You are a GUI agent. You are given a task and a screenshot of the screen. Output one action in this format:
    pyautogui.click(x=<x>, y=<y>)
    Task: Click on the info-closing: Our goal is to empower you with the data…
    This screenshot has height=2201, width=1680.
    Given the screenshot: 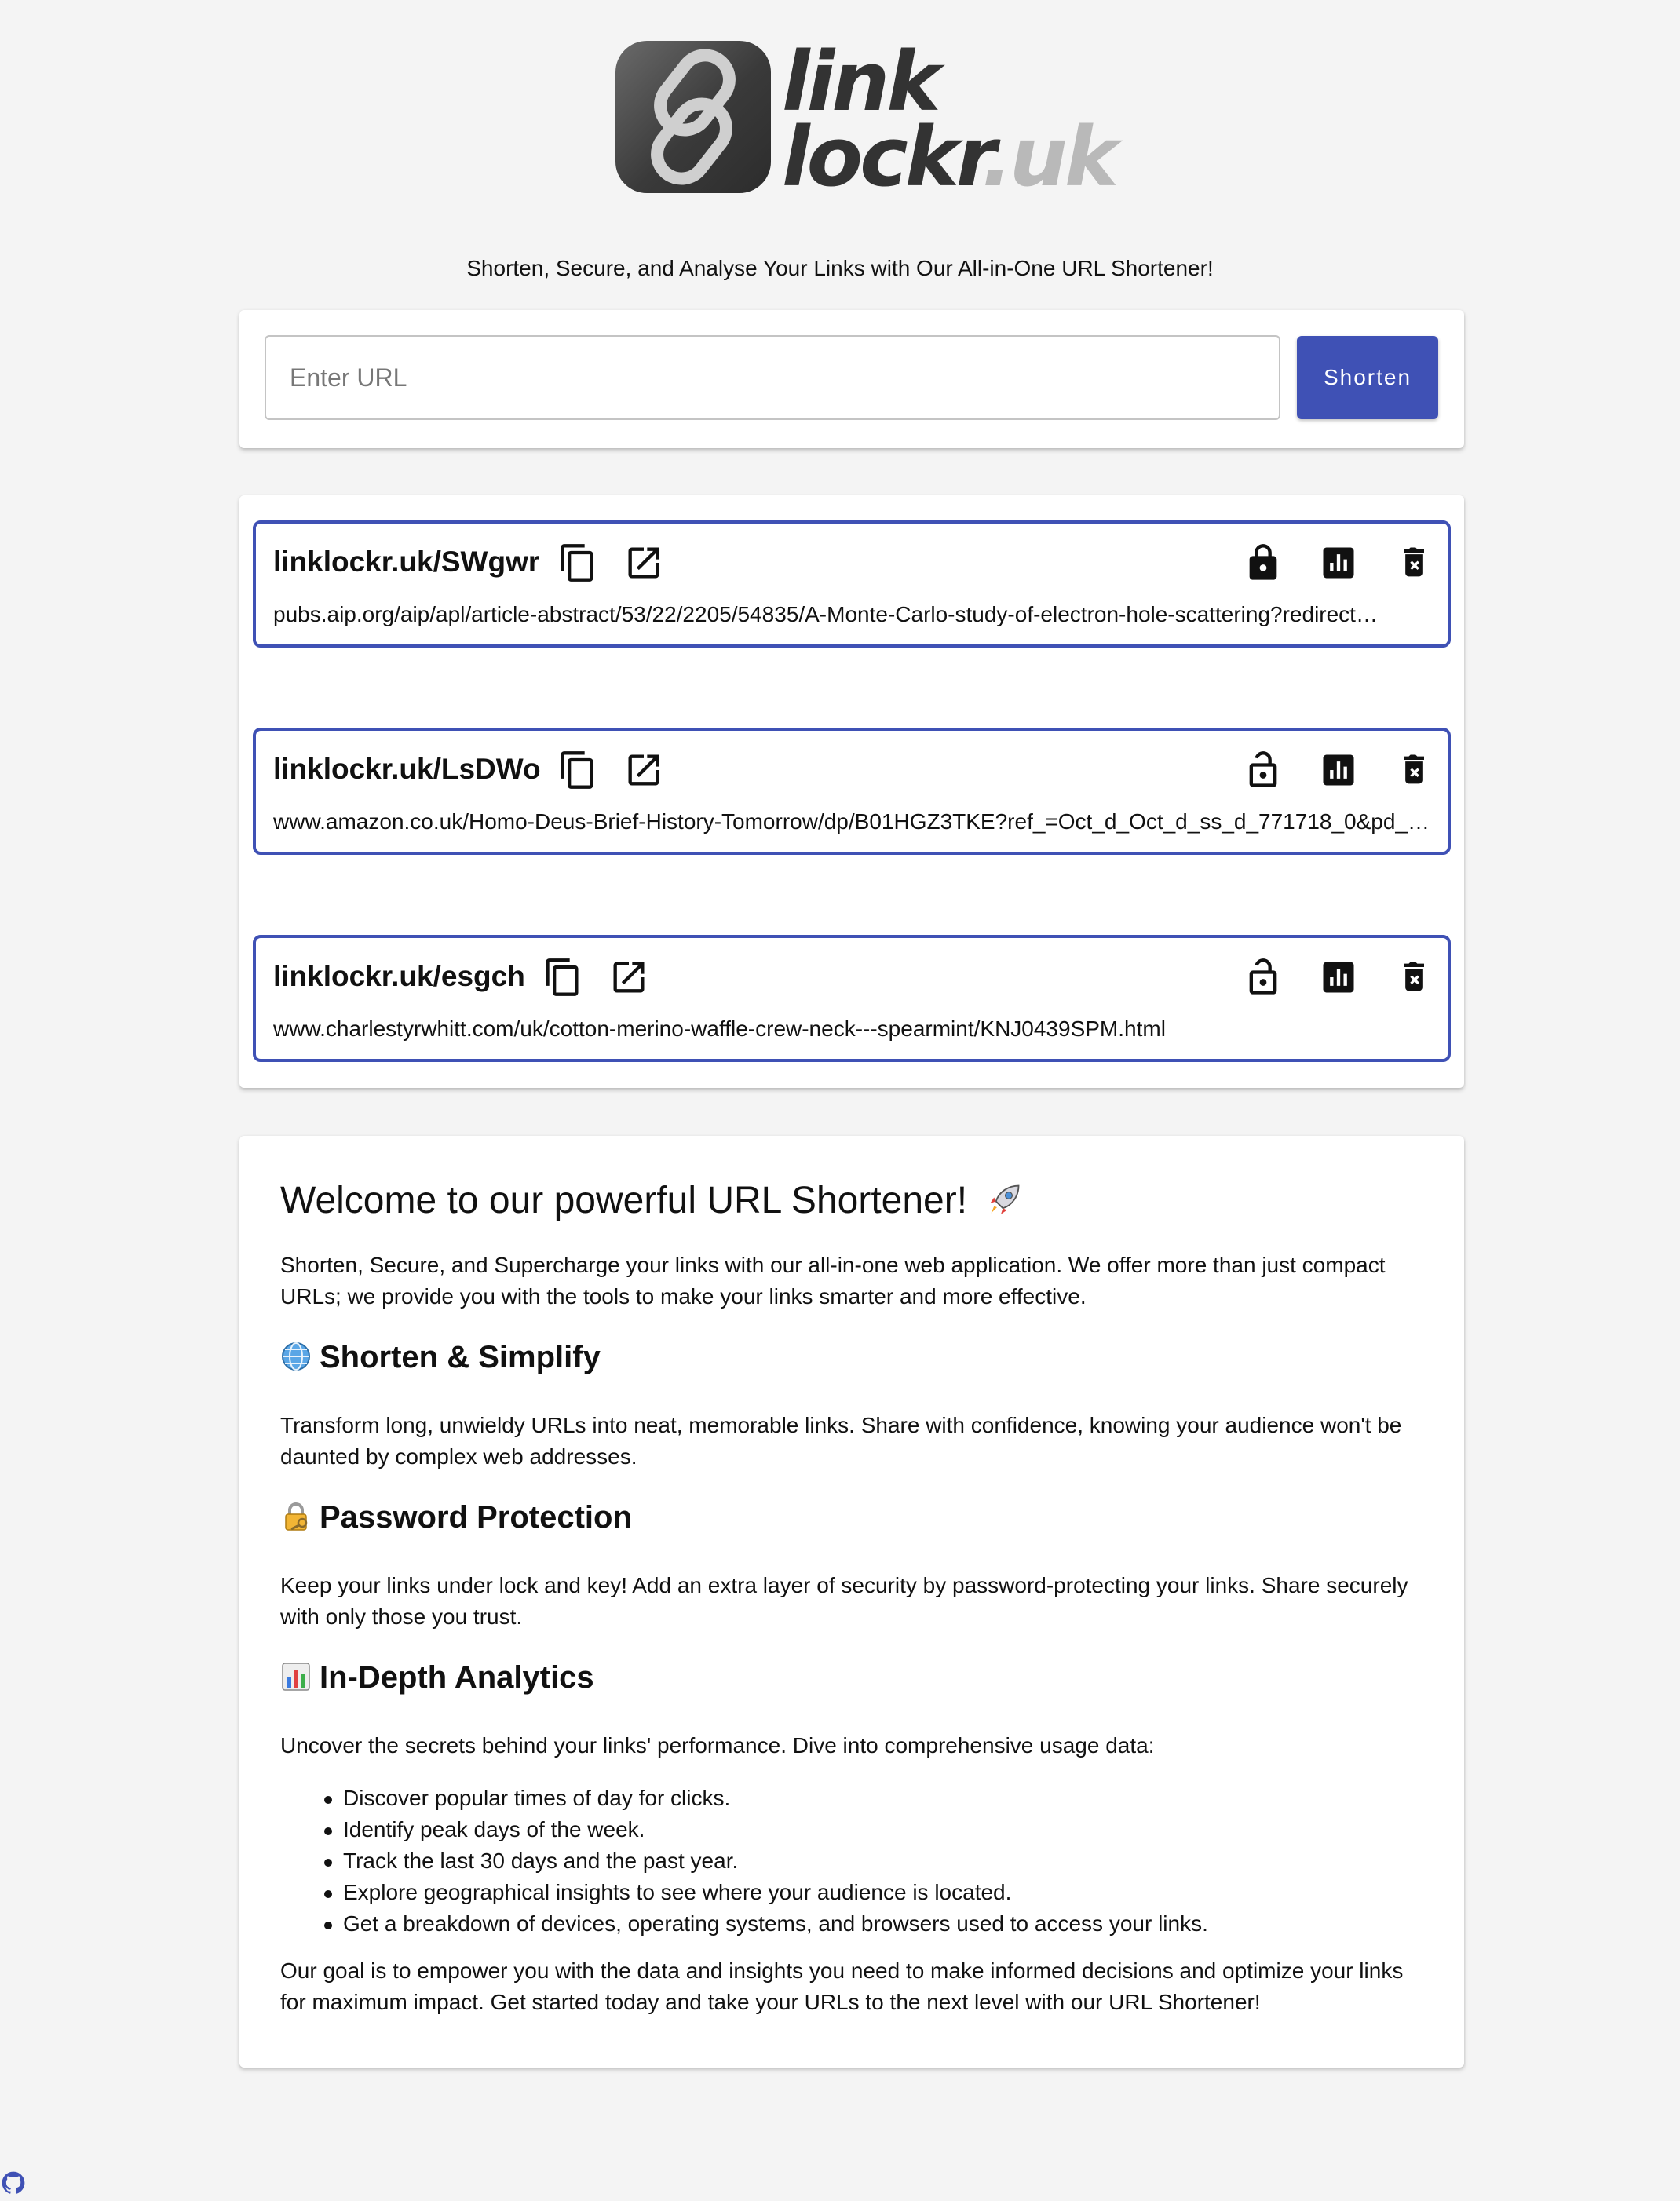 What is the action you would take?
    pyautogui.click(x=842, y=1986)
    